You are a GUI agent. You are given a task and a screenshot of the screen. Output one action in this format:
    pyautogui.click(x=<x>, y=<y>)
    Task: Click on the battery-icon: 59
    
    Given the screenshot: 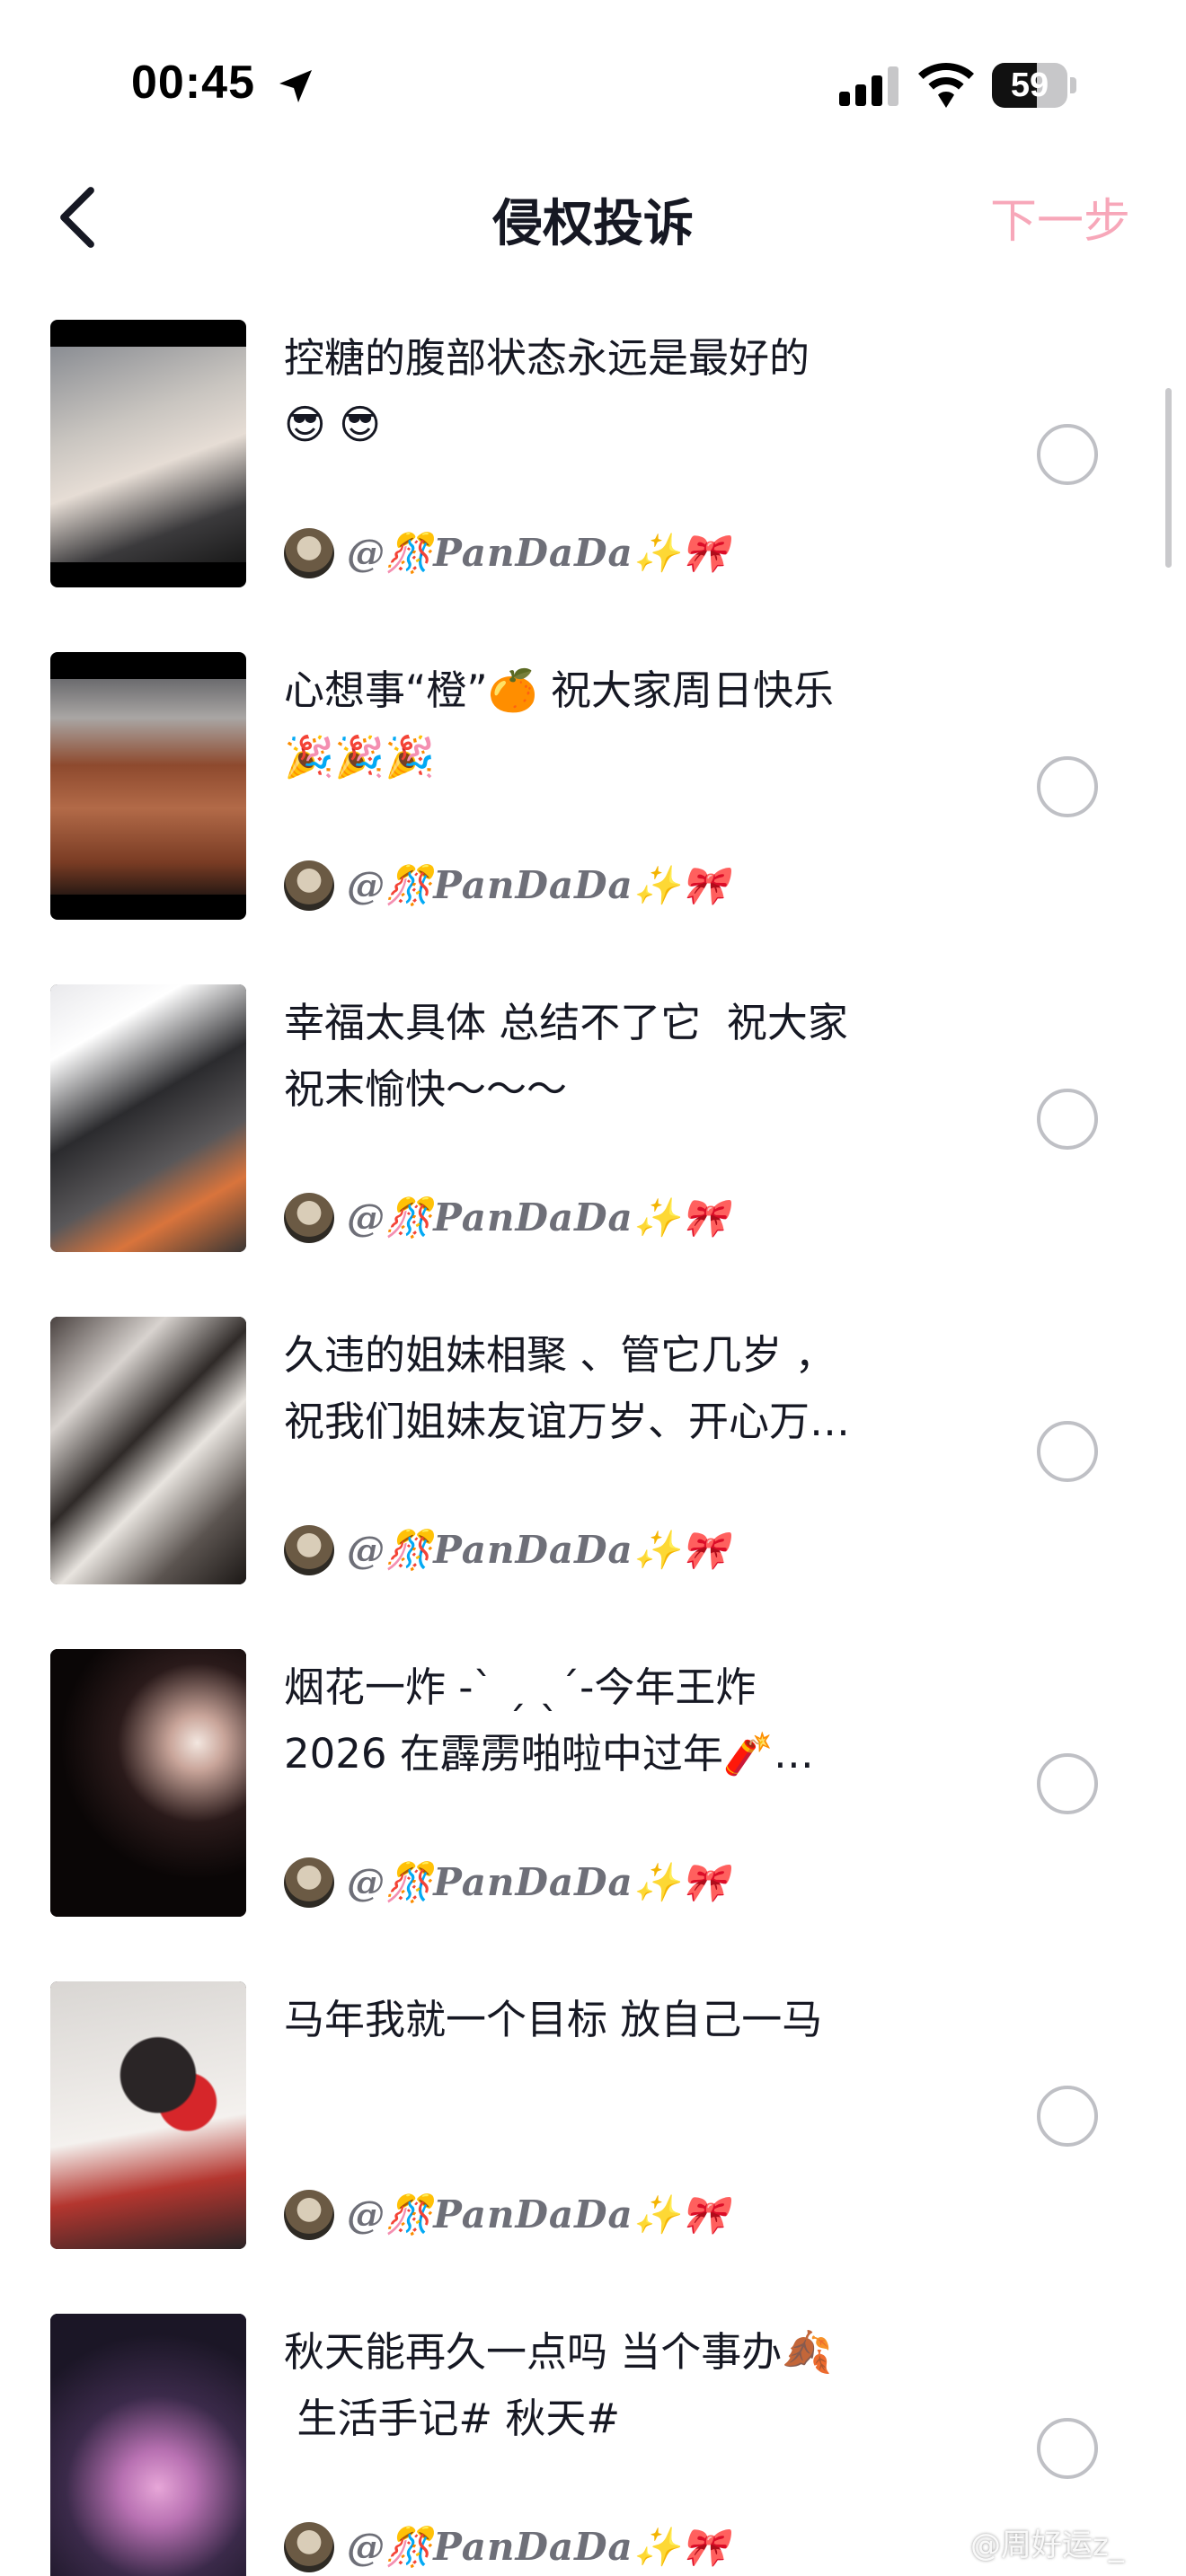 What is the action you would take?
    pyautogui.click(x=1034, y=85)
    